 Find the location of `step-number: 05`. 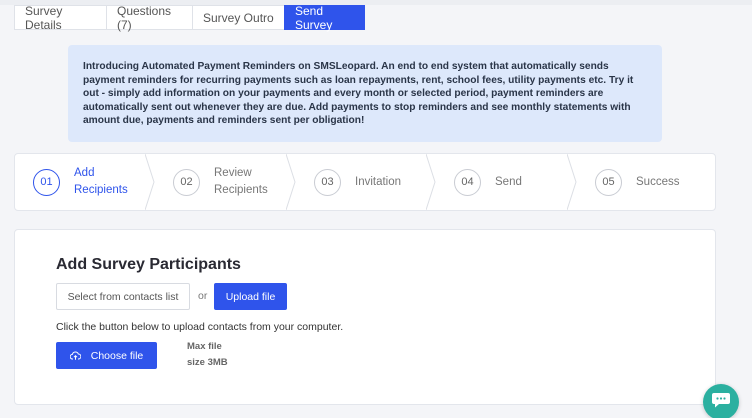

step-number: 05 is located at coordinates (608, 182).